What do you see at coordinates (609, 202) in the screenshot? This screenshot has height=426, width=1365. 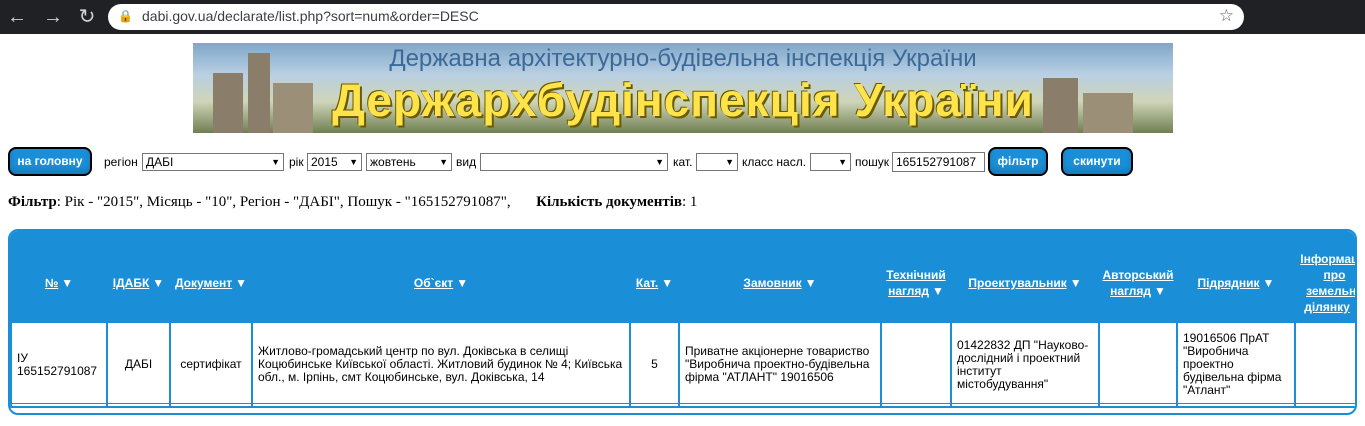 I see `document-count-label: Кількість документів` at bounding box center [609, 202].